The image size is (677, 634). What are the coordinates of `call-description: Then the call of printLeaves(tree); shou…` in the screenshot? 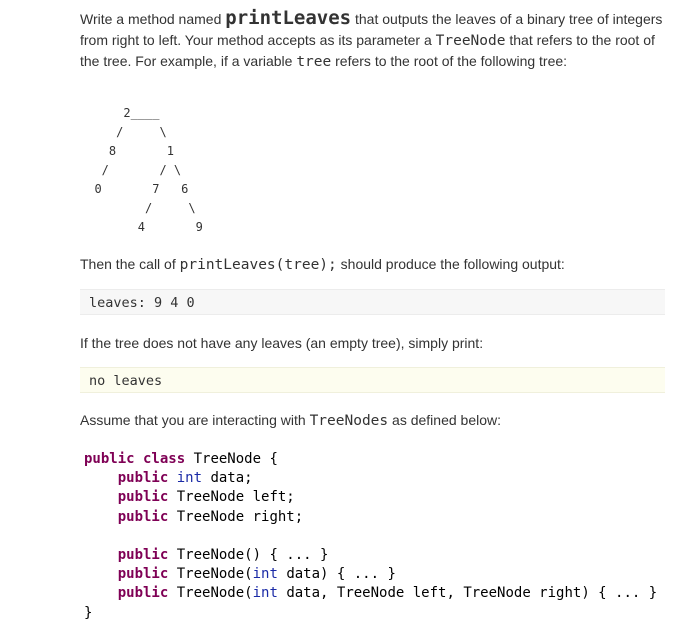 It's located at (375, 265).